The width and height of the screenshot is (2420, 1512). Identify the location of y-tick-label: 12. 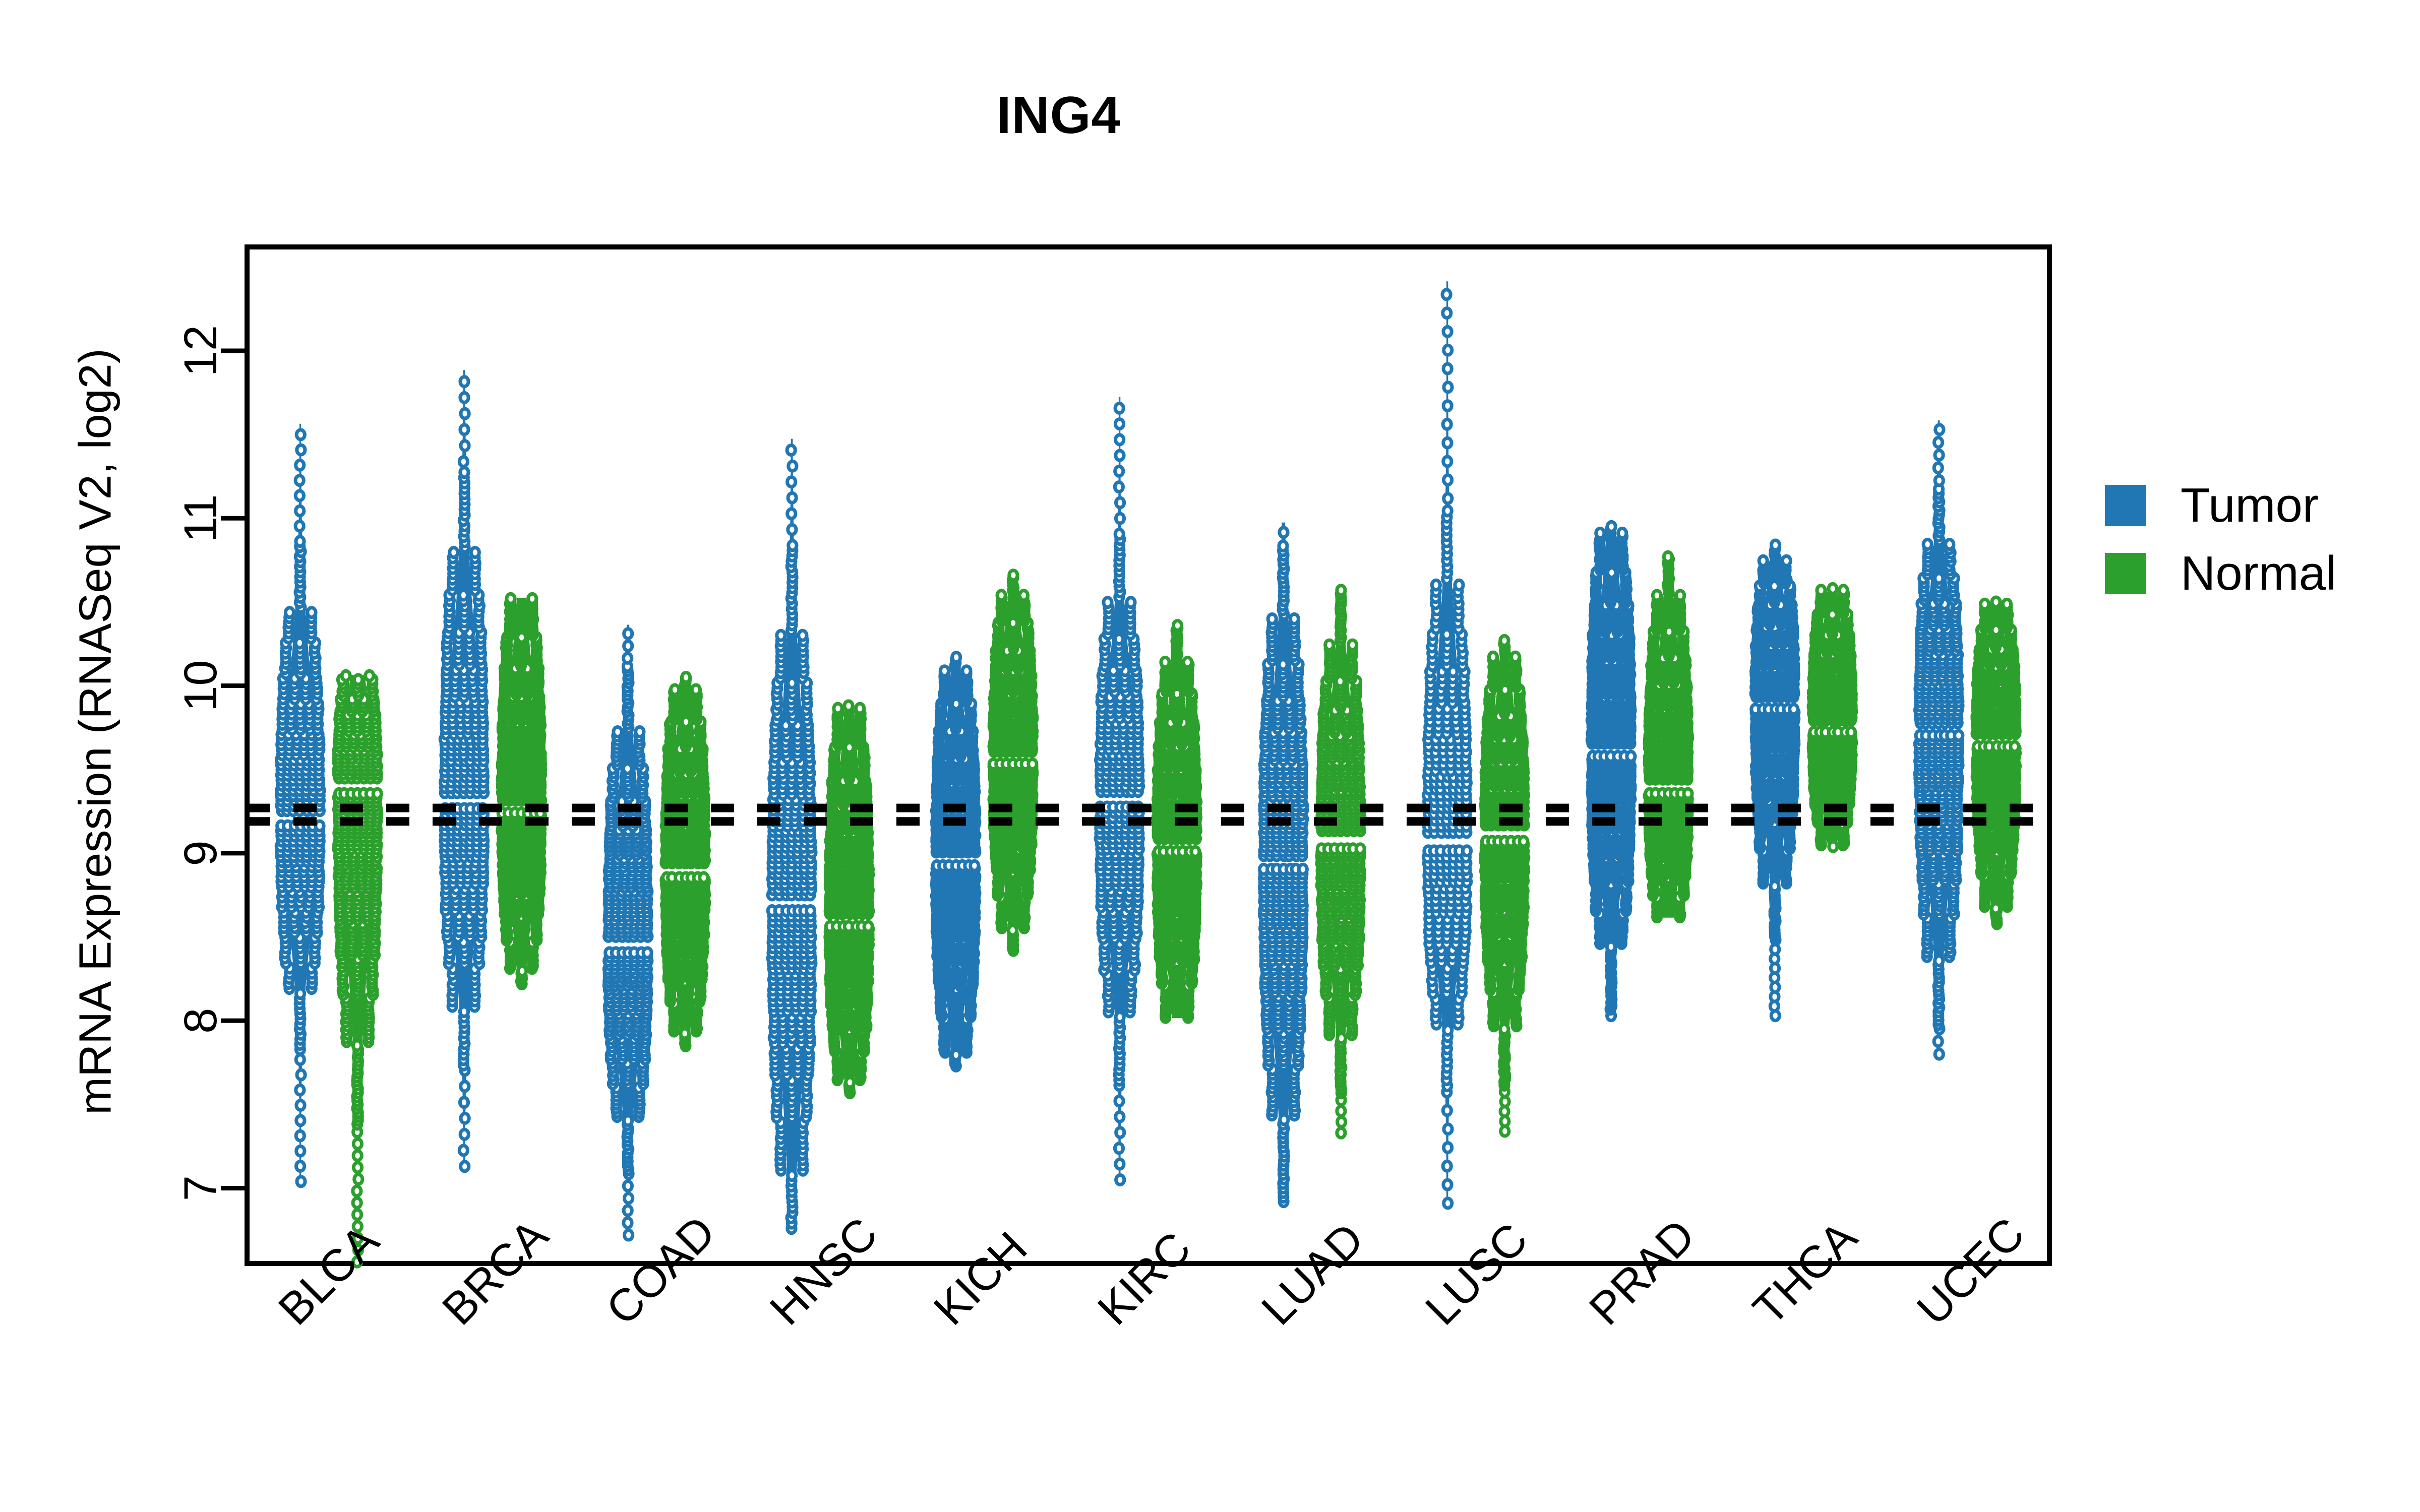
(200, 350).